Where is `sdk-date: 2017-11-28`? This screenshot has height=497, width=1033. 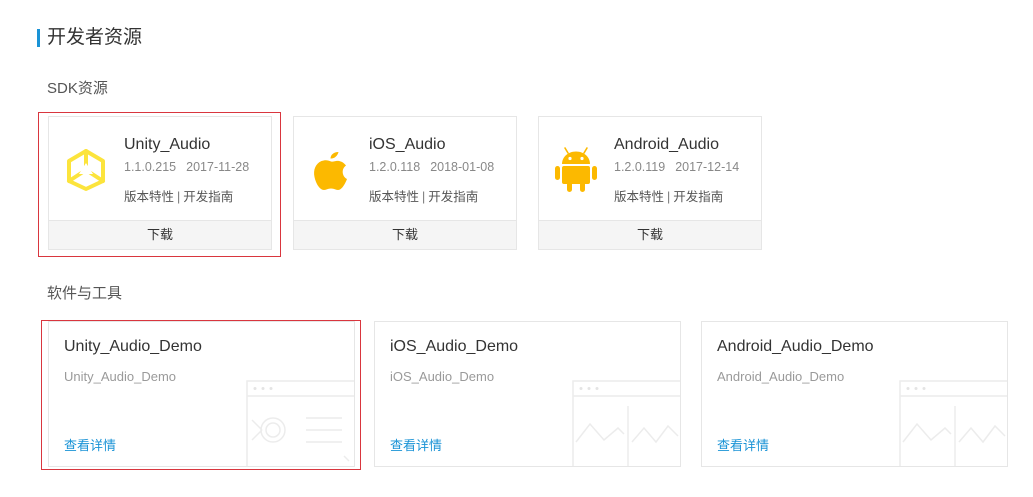 sdk-date: 2017-11-28 is located at coordinates (218, 167).